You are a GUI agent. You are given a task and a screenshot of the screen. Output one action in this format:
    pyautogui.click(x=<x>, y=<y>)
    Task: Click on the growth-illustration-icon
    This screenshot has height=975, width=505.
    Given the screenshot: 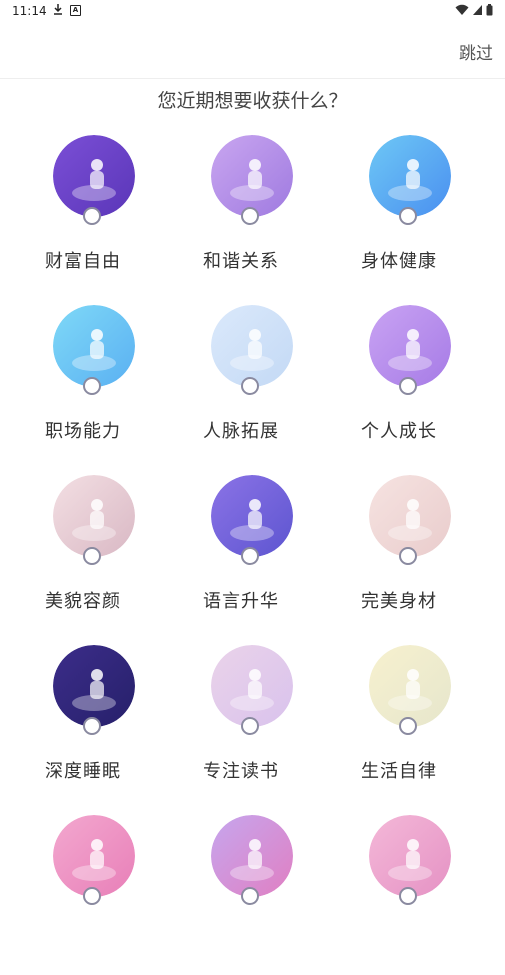 What is the action you would take?
    pyautogui.click(x=410, y=346)
    